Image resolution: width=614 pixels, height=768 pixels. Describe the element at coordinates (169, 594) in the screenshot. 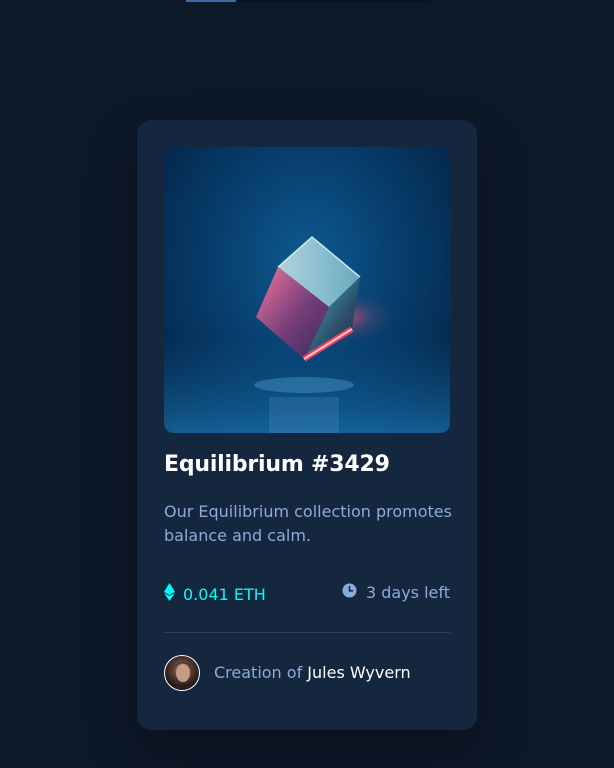

I see `ethereum-icon` at that location.